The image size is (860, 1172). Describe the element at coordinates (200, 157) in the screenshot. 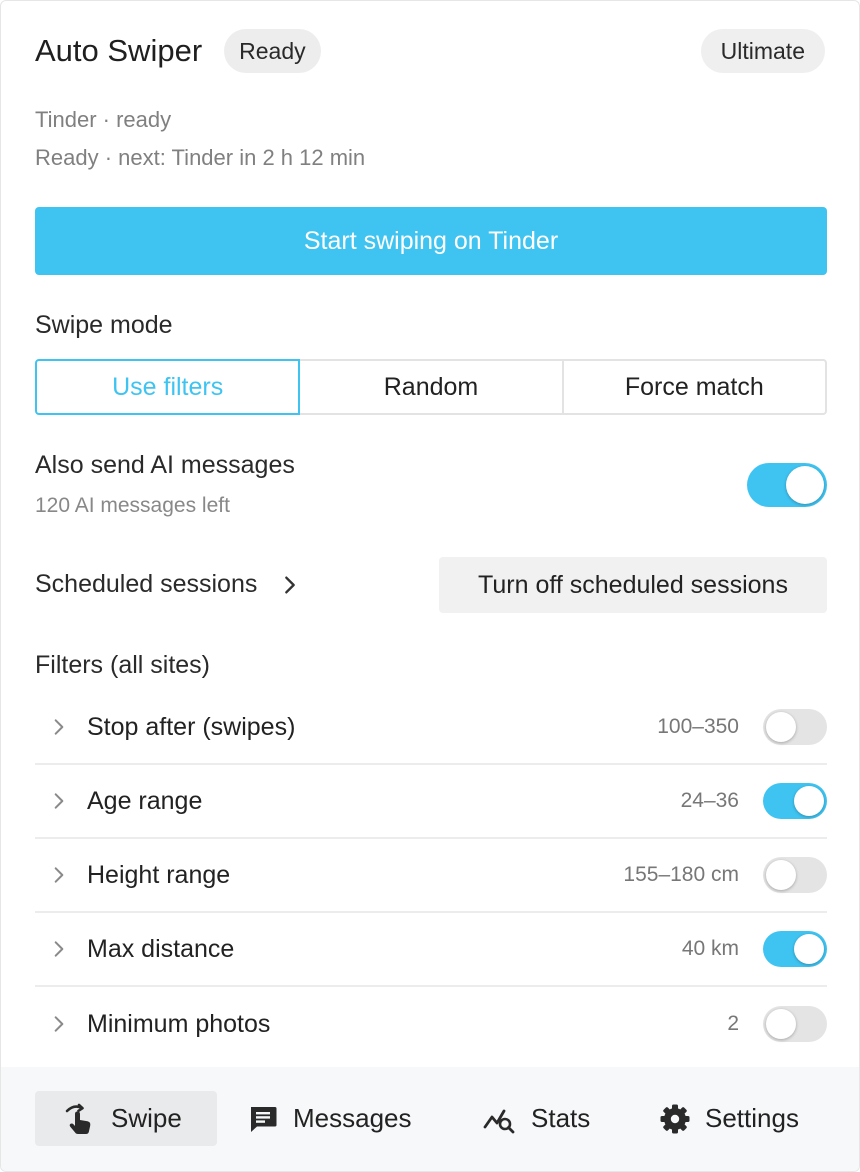

I see `next-session-text: Ready · next: Tinder in 2 h 12 min` at that location.